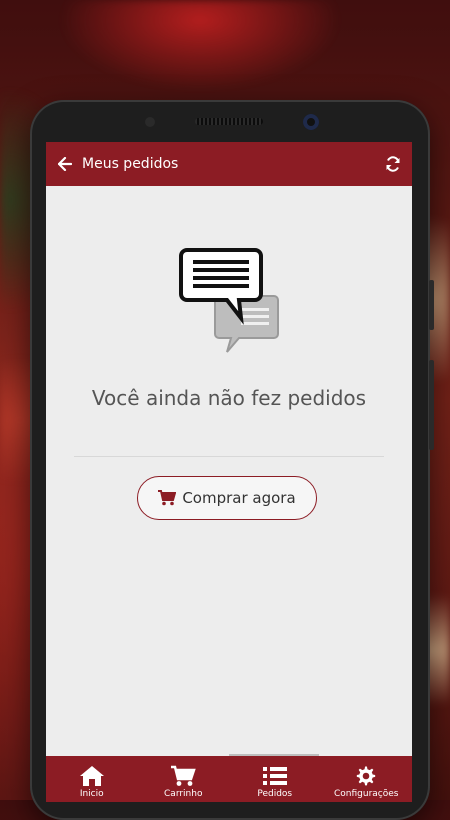 The height and width of the screenshot is (820, 450). What do you see at coordinates (431, 305) in the screenshot?
I see `volume-button` at bounding box center [431, 305].